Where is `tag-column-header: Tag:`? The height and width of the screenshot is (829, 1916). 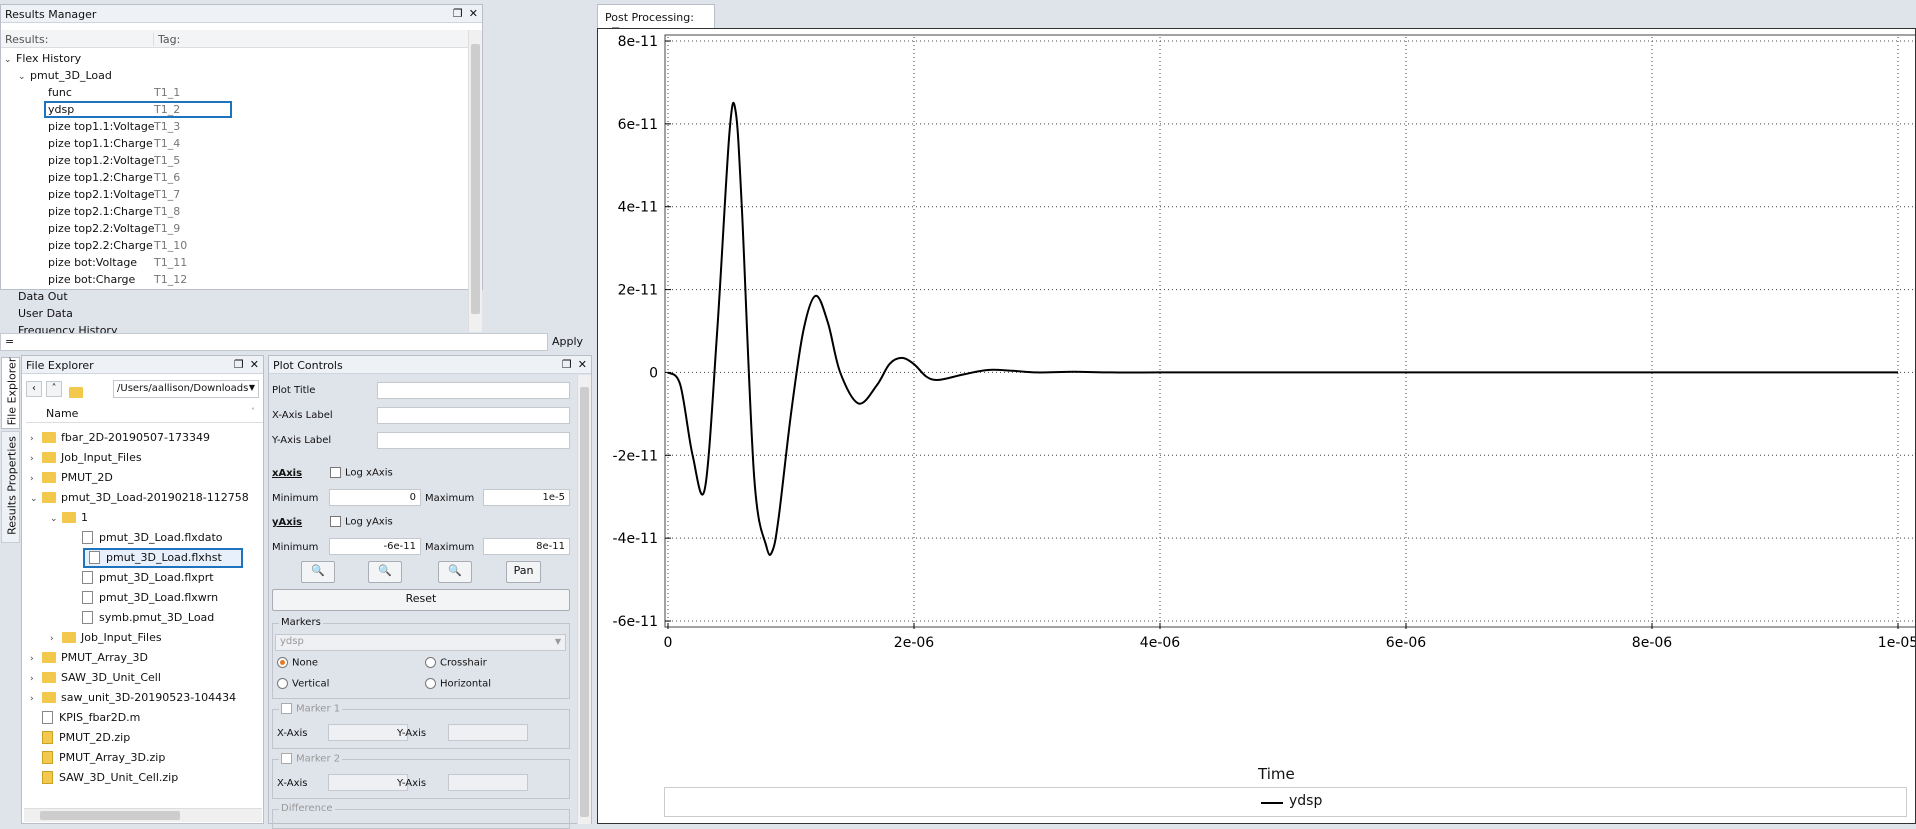 tag-column-header: Tag: is located at coordinates (166, 39).